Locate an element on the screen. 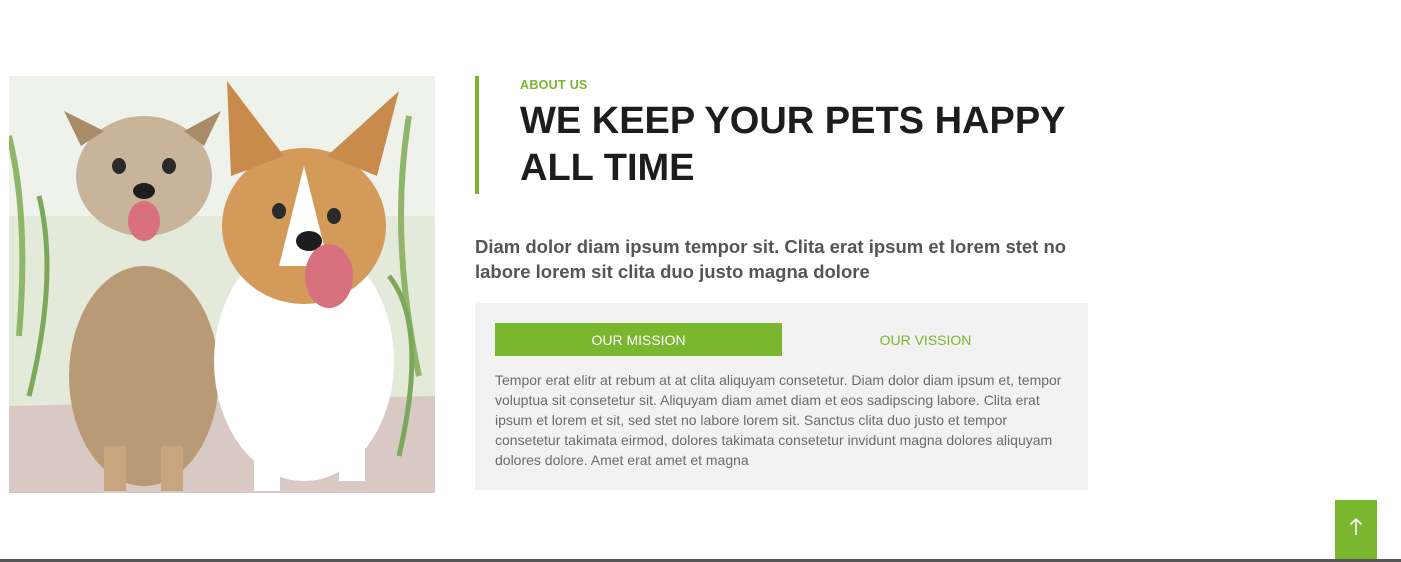 The width and height of the screenshot is (1401, 562). arrow-up-icon is located at coordinates (1356, 529).